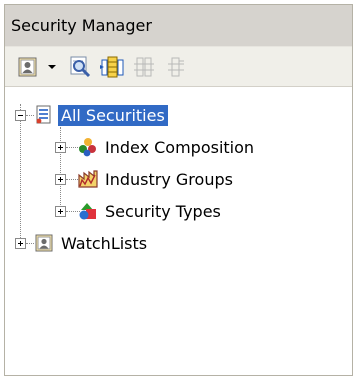 The image size is (358, 380). What do you see at coordinates (178, 26) in the screenshot?
I see `panel-title-bar: Security Manager` at bounding box center [178, 26].